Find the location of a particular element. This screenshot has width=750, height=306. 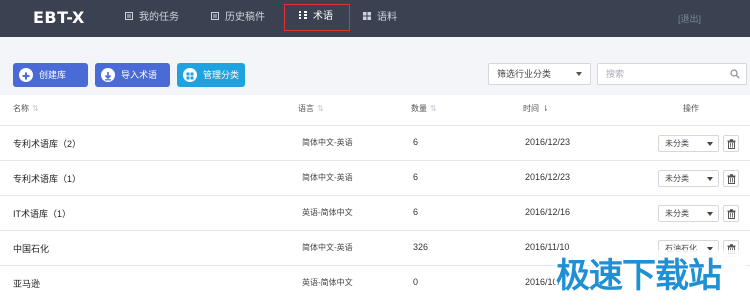

app-logo: EBT-X is located at coordinates (59, 17).